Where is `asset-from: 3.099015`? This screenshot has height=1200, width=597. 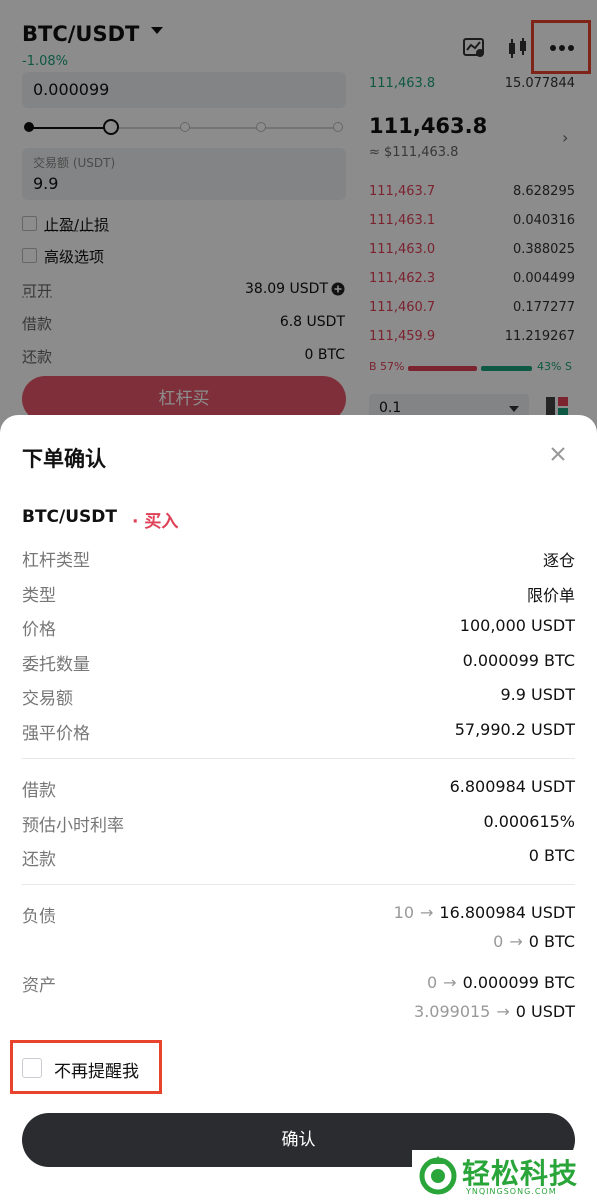
asset-from: 3.099015 is located at coordinates (452, 1011).